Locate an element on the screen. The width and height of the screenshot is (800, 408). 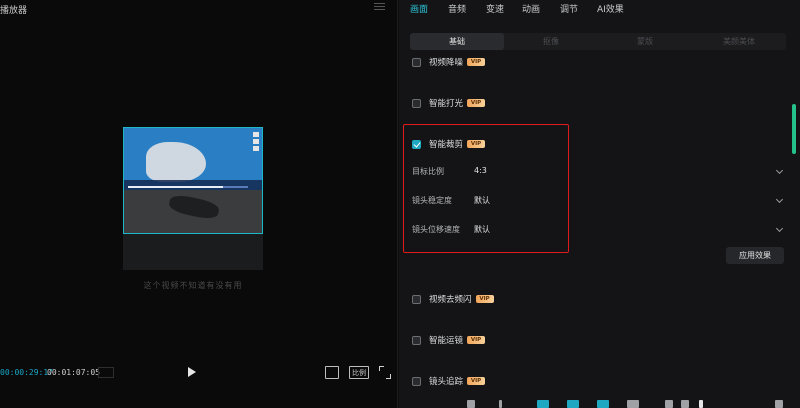
audio-icon is located at coordinates (633, 404).